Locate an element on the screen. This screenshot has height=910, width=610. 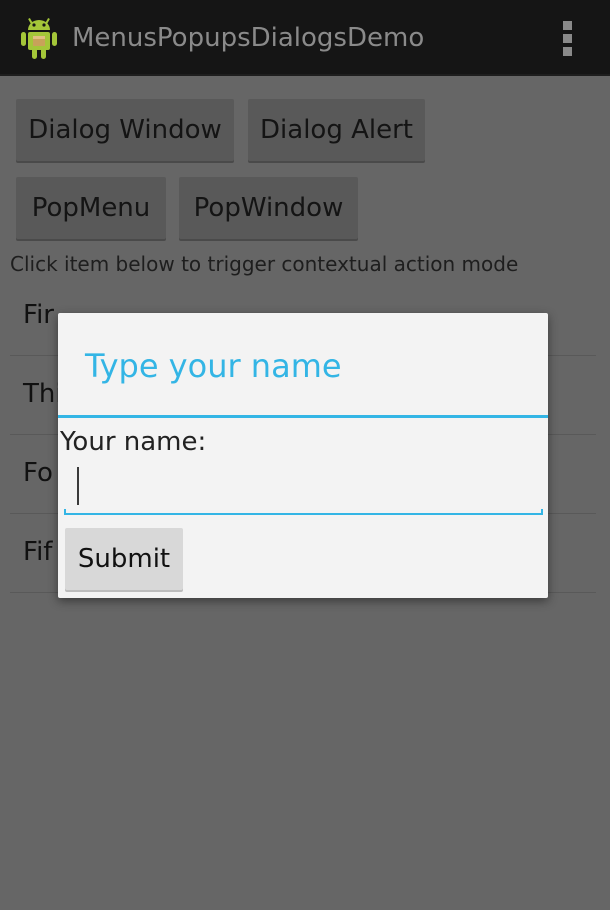
list-item-label: Thi is located at coordinates (43, 394).